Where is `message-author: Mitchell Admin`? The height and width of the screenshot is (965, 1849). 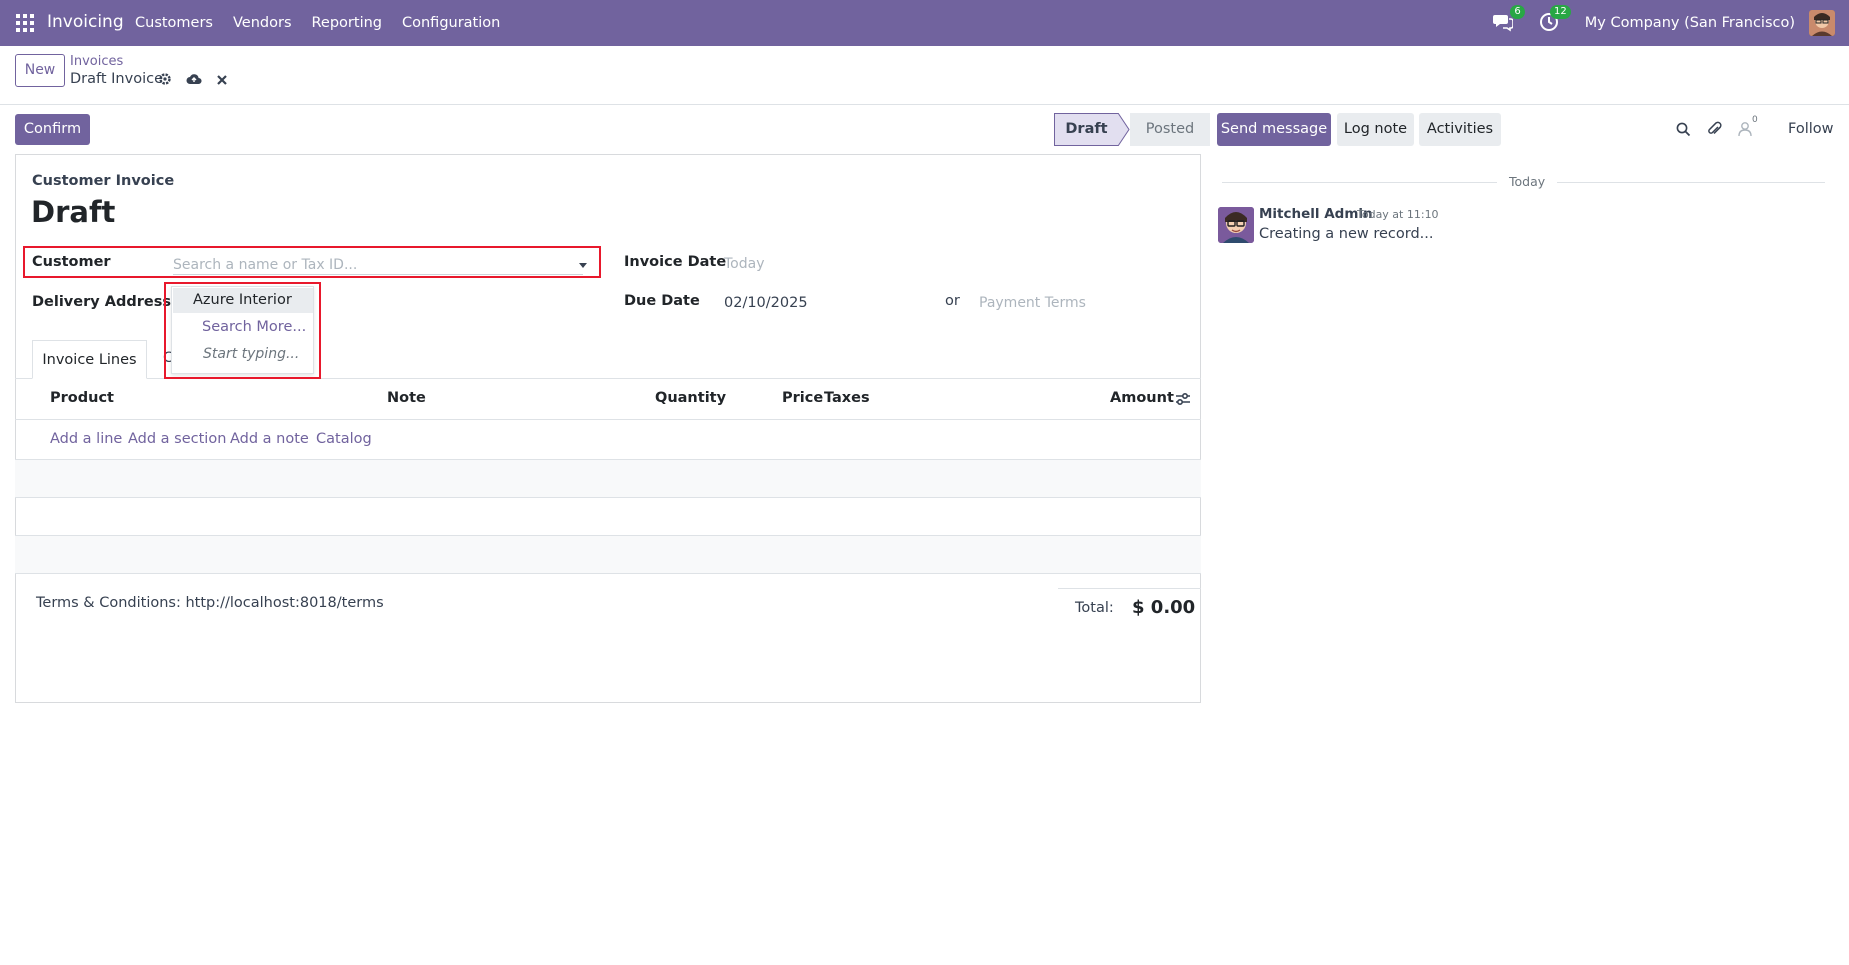
message-author: Mitchell Admin is located at coordinates (1316, 214).